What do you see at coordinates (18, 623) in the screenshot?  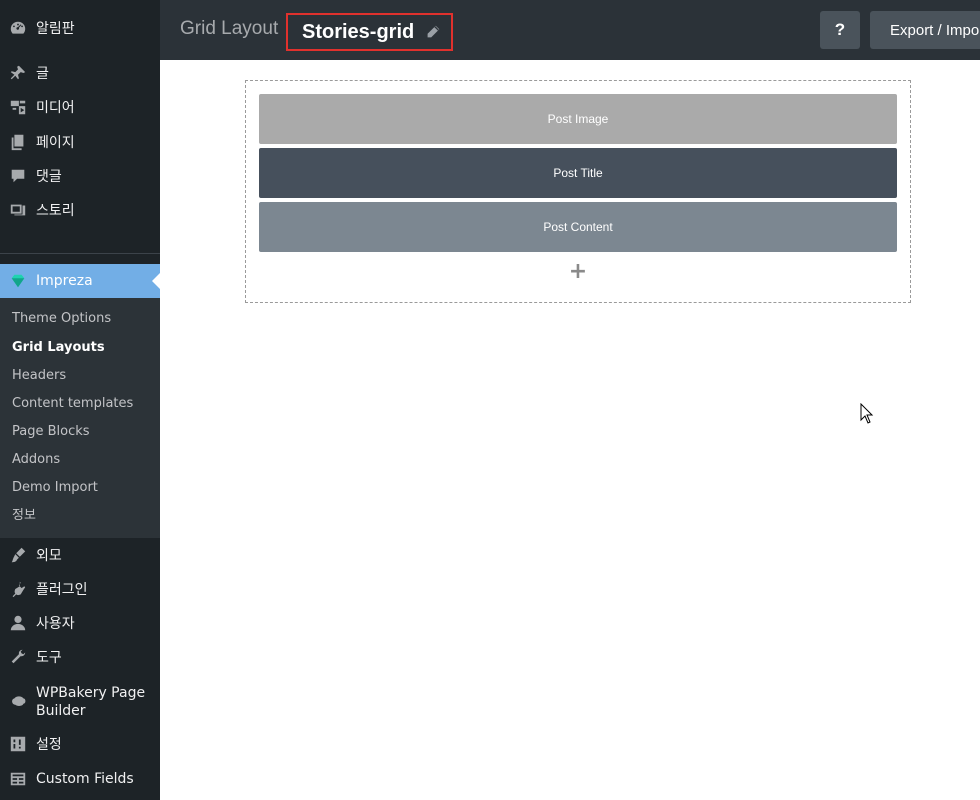 I see `users-icon` at bounding box center [18, 623].